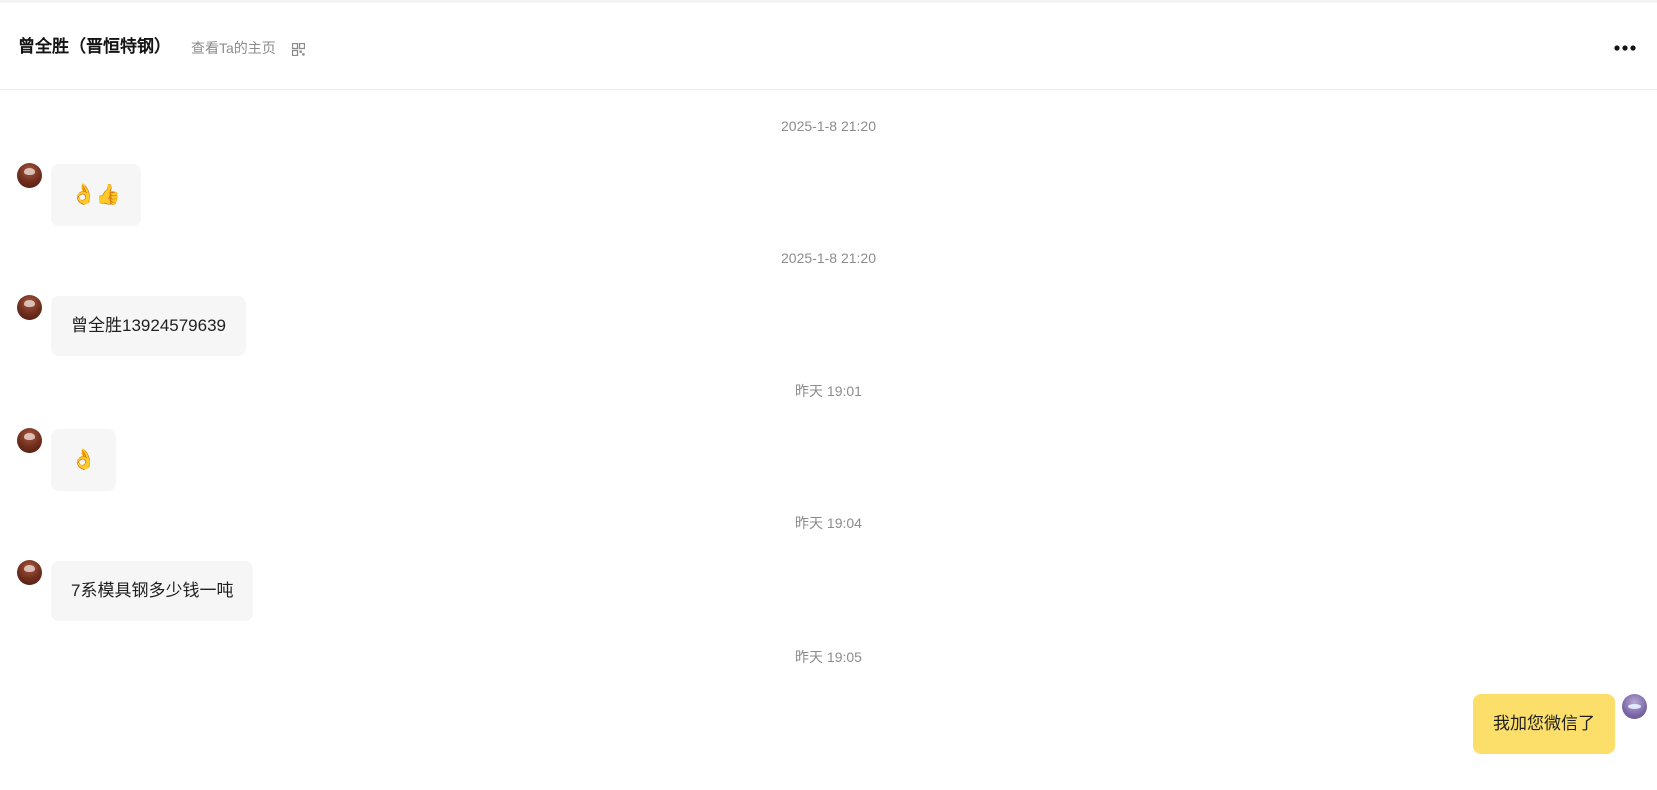 The height and width of the screenshot is (790, 1657). I want to click on my-avatar, so click(1634, 706).